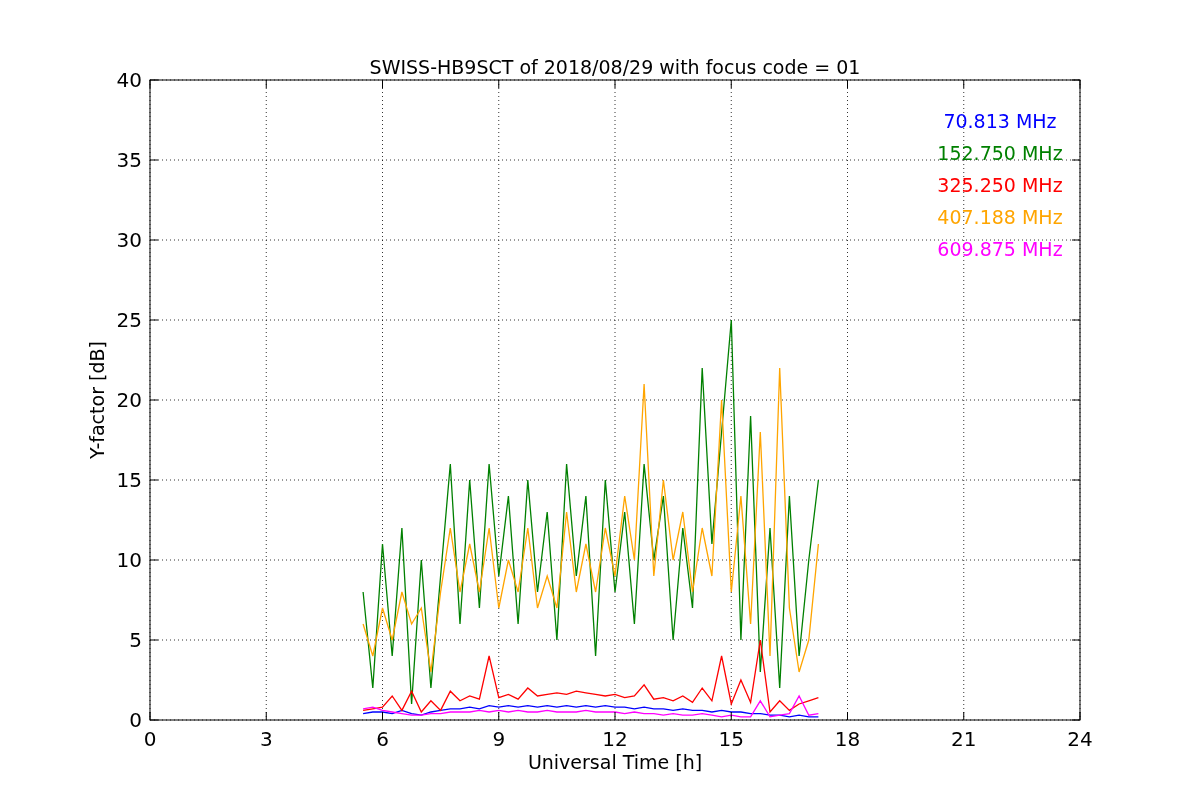  Describe the element at coordinates (129, 480) in the screenshot. I see `y-tick-label: 15` at that location.